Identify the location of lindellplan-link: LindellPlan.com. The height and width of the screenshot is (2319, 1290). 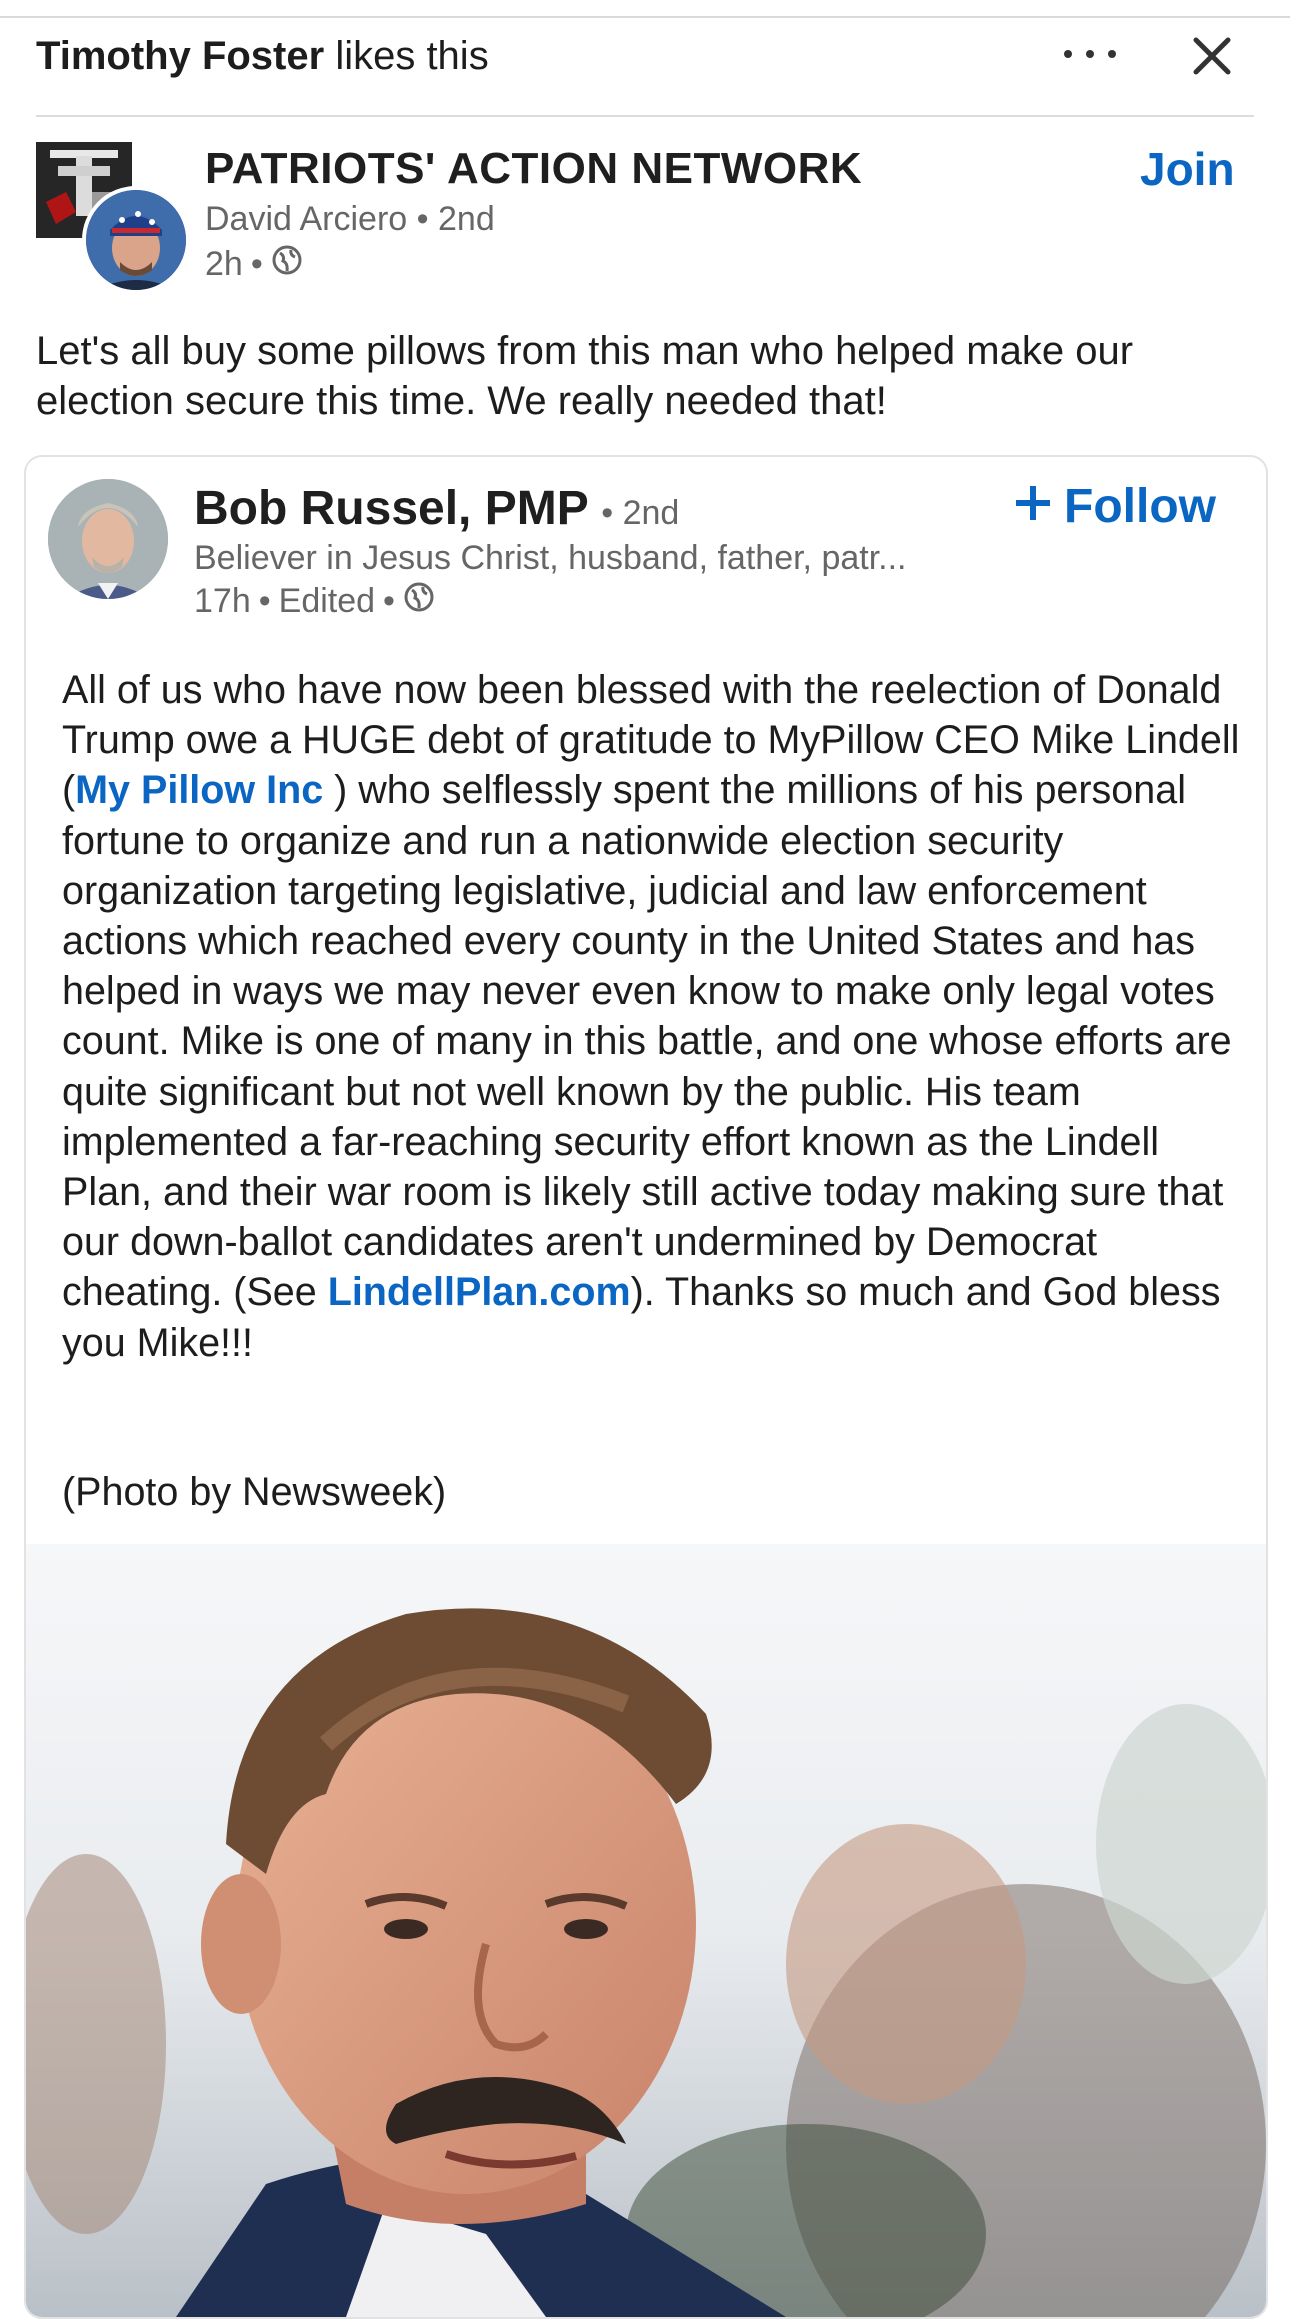
(479, 1292).